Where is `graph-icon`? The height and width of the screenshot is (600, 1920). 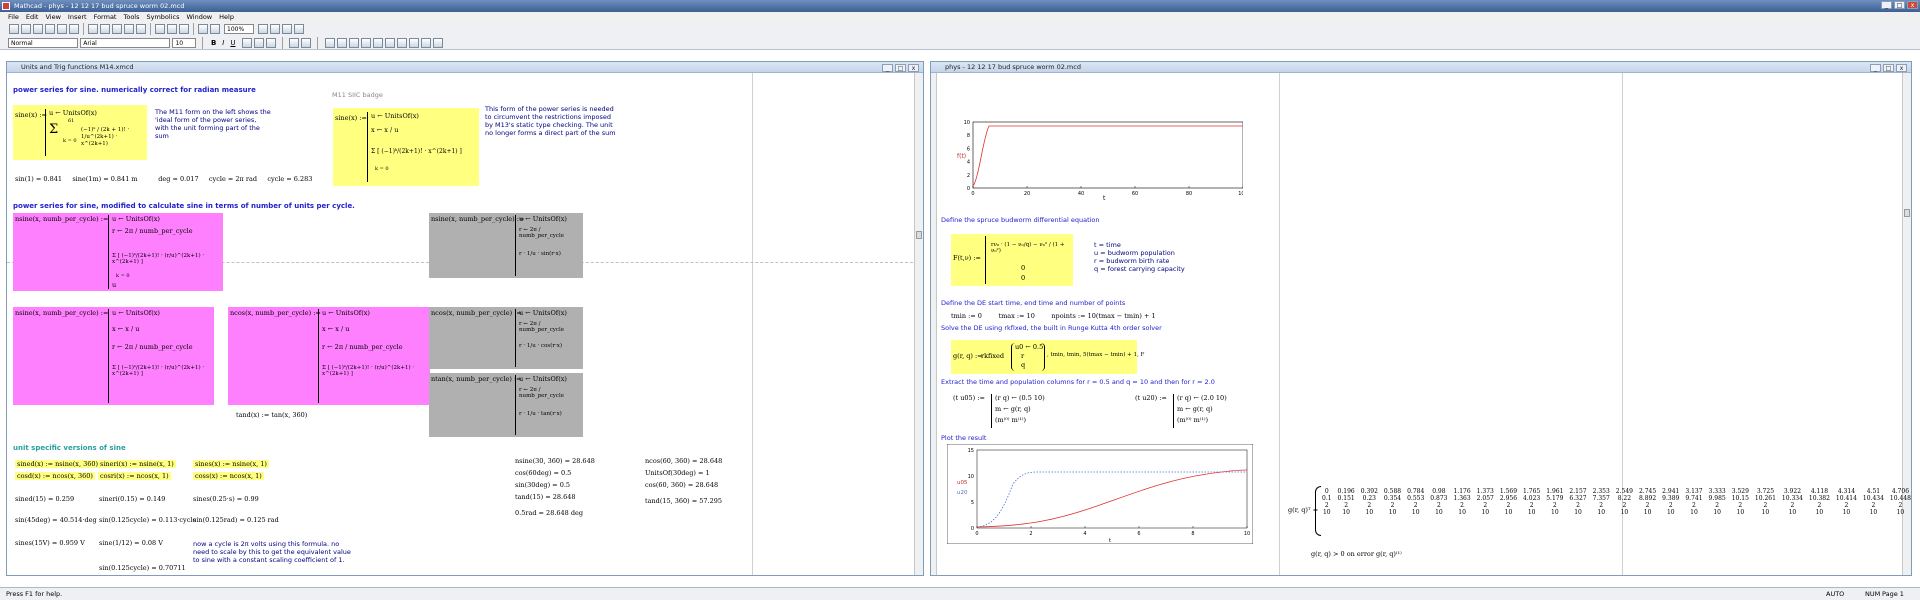 graph-icon is located at coordinates (353, 43).